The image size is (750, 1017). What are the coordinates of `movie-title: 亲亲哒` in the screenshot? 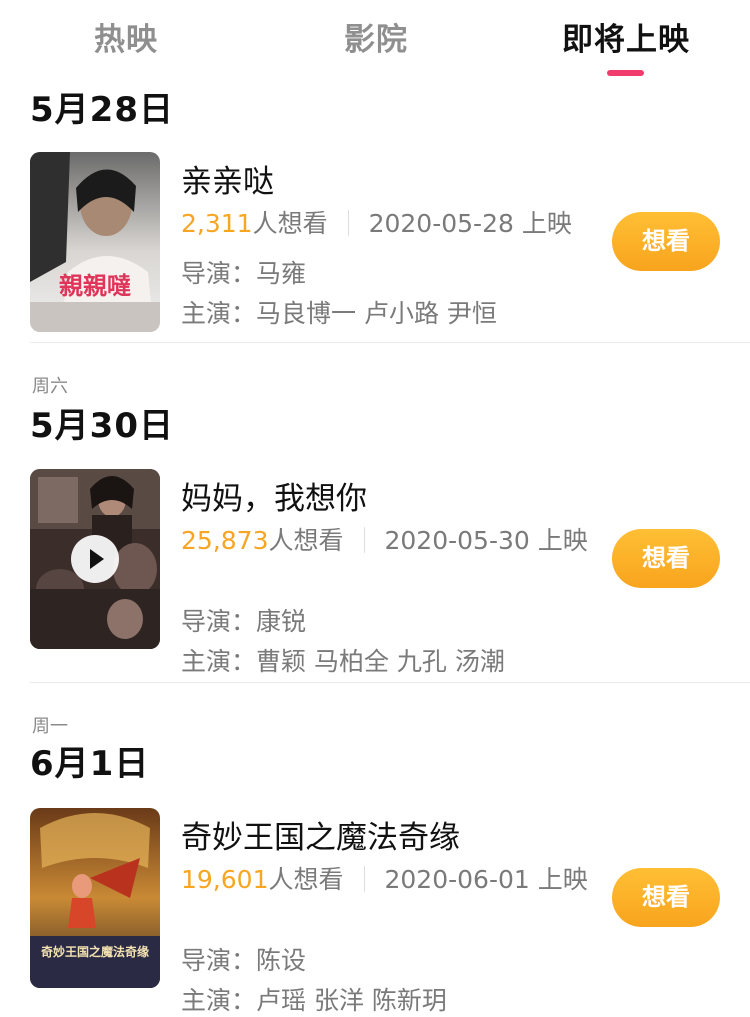 It's located at (227, 178).